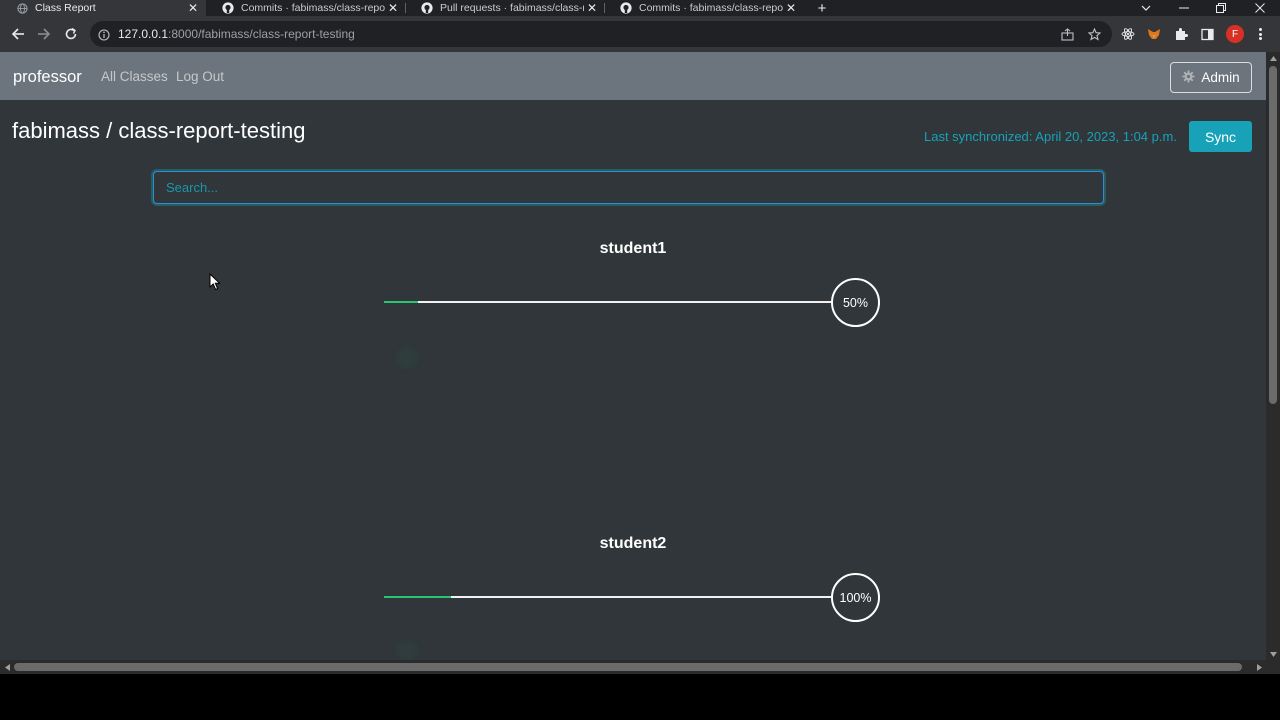 Image resolution: width=1280 pixels, height=720 pixels. Describe the element at coordinates (855, 302) in the screenshot. I see `student-progress-badge: 50%` at that location.